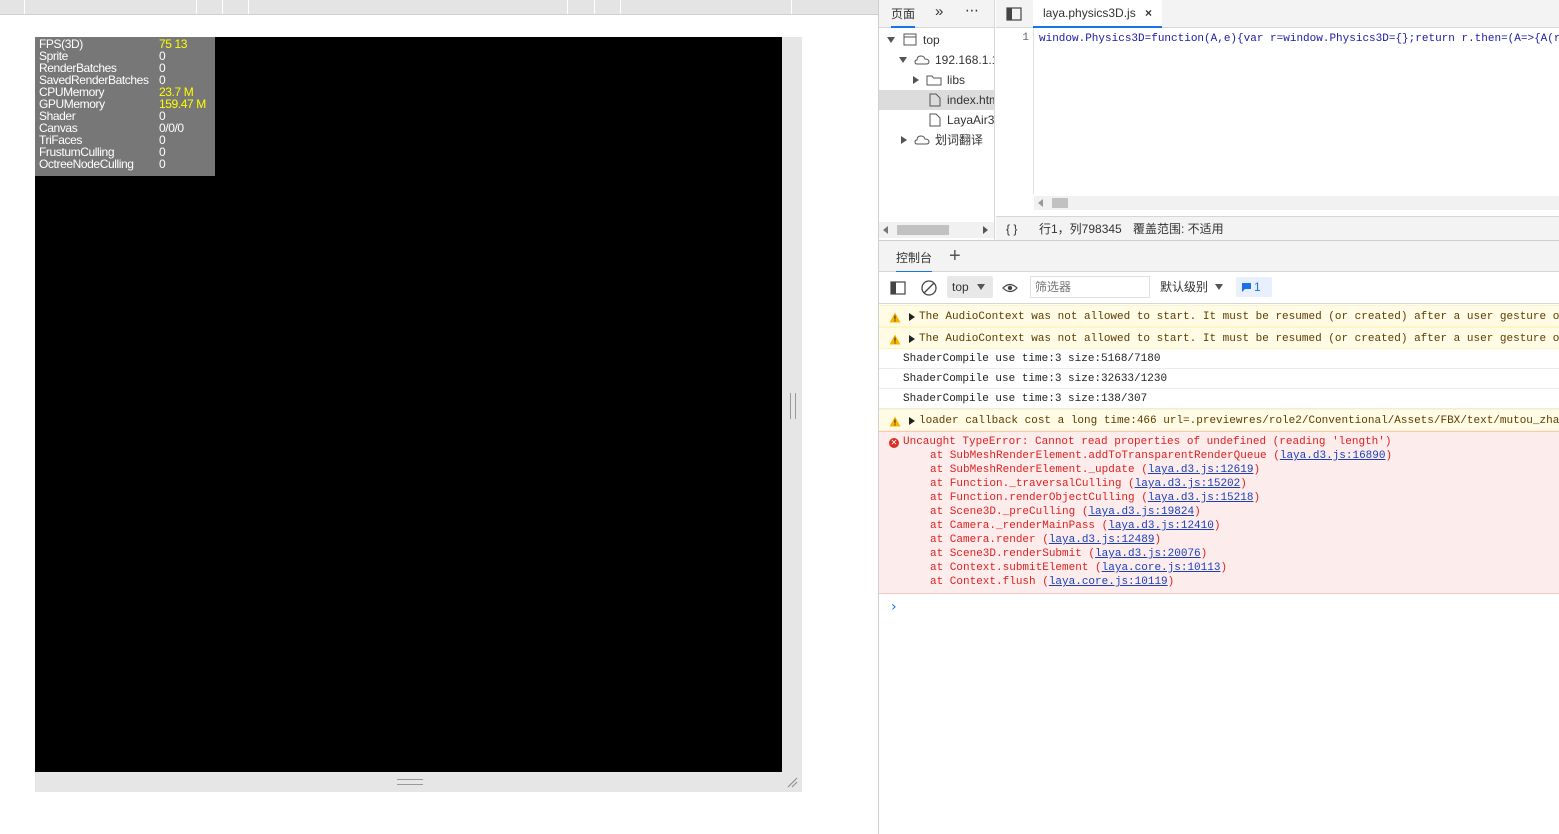  I want to click on code-hscrollbar, so click(1296, 203).